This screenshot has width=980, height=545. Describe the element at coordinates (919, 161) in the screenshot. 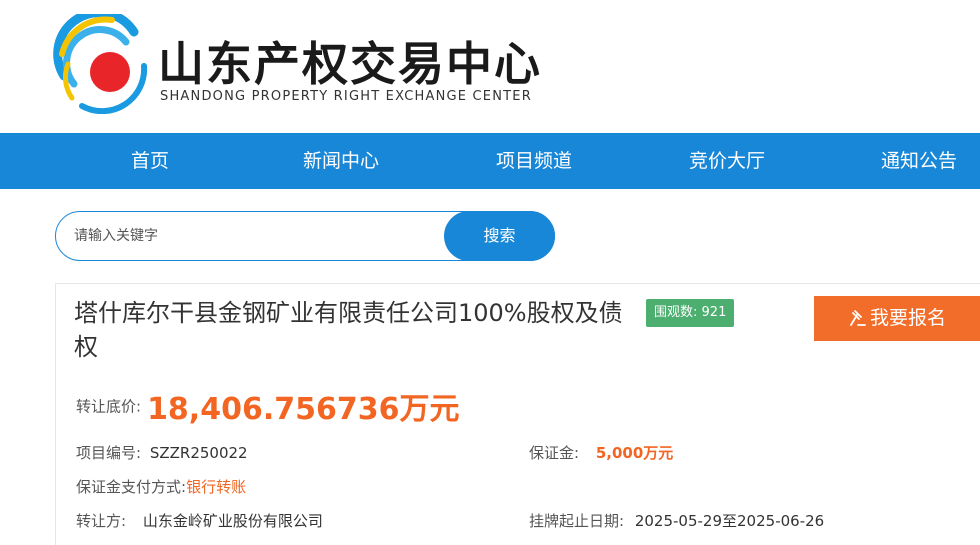

I see `nav-item-notices: 通知公告` at that location.